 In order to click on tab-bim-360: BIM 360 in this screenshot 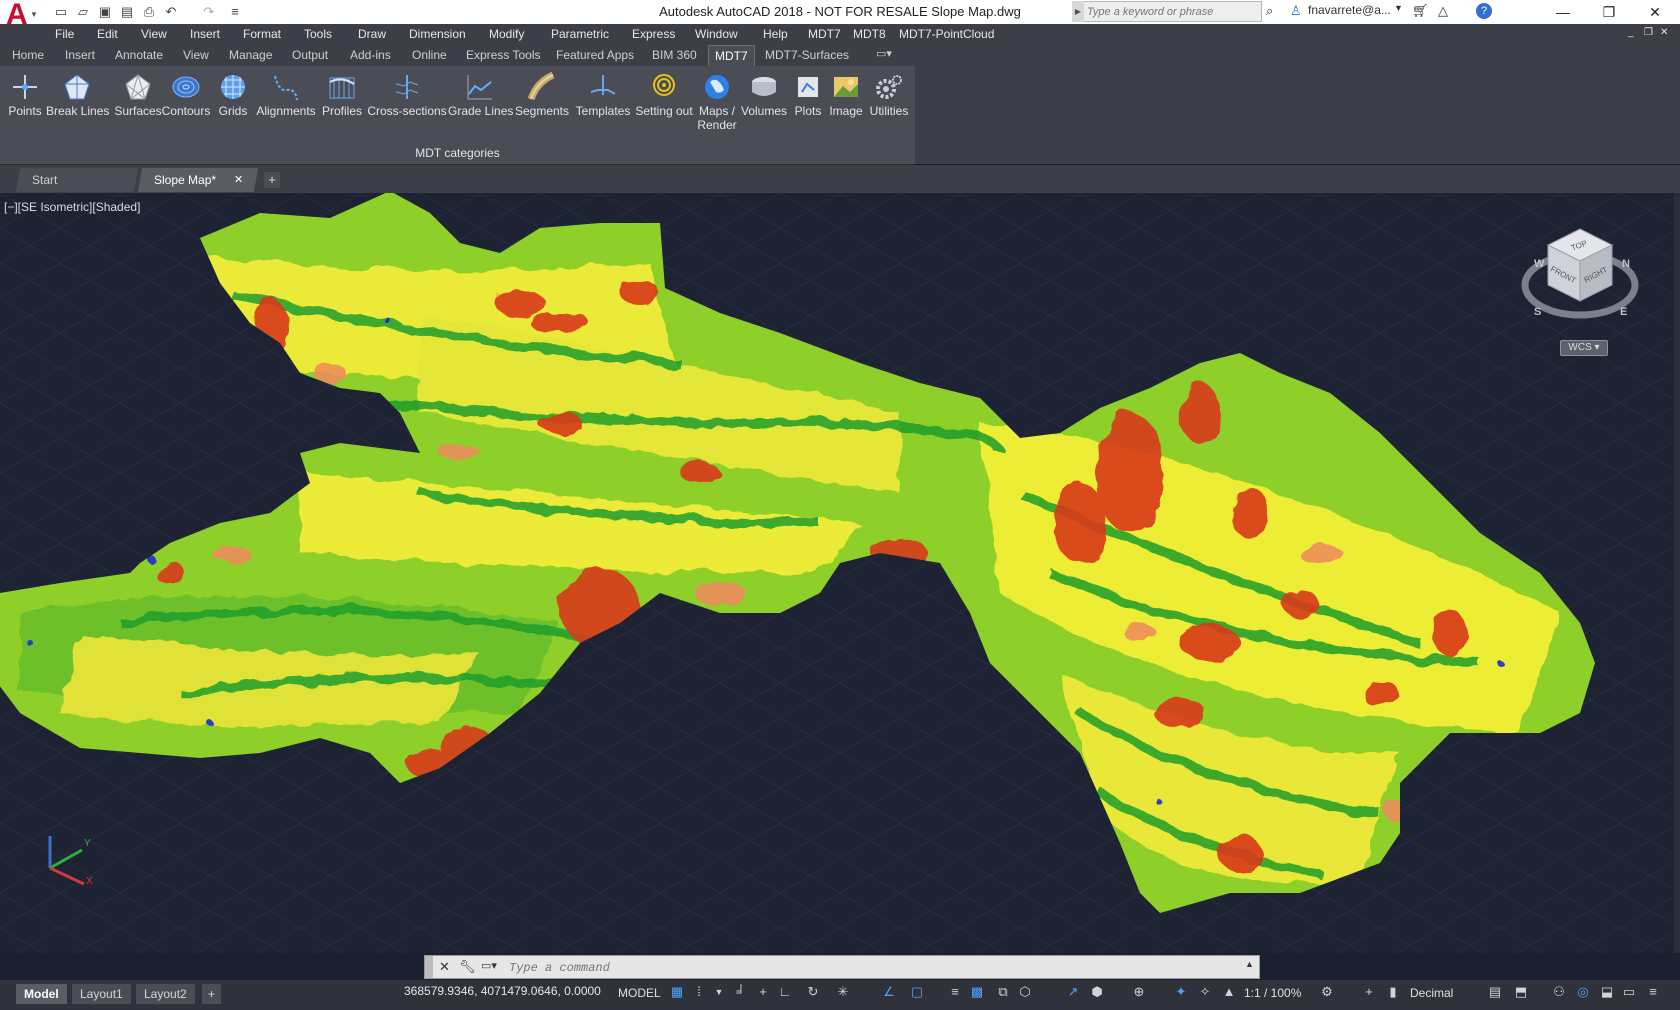, I will do `click(674, 55)`.